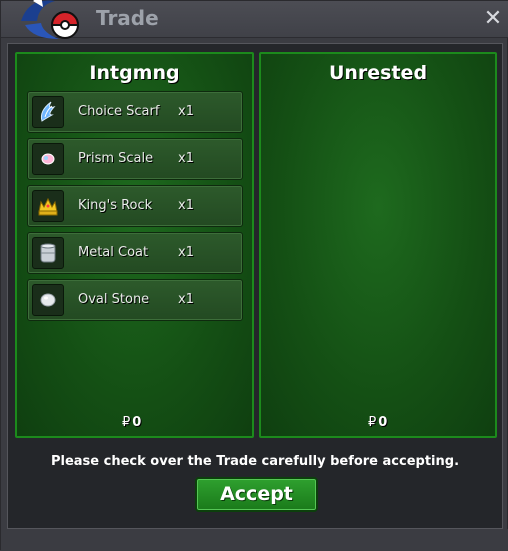 This screenshot has height=551, width=508. What do you see at coordinates (48, 206) in the screenshot?
I see `kings-rock-icon` at bounding box center [48, 206].